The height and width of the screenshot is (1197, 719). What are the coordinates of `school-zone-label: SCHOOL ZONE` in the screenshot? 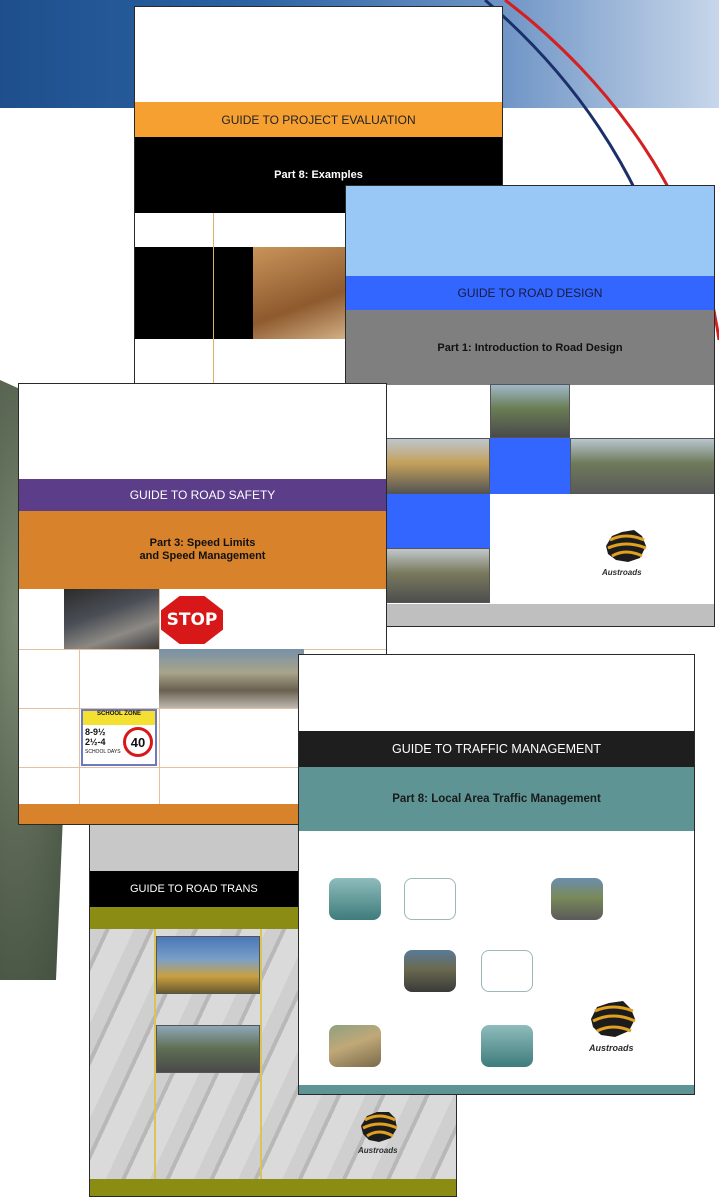 It's located at (119, 718).